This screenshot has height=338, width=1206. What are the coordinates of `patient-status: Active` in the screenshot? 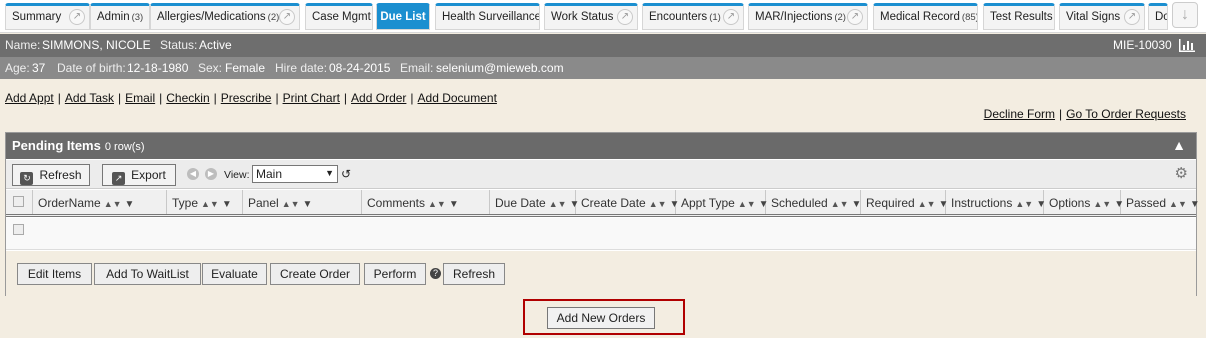 It's located at (215, 45).